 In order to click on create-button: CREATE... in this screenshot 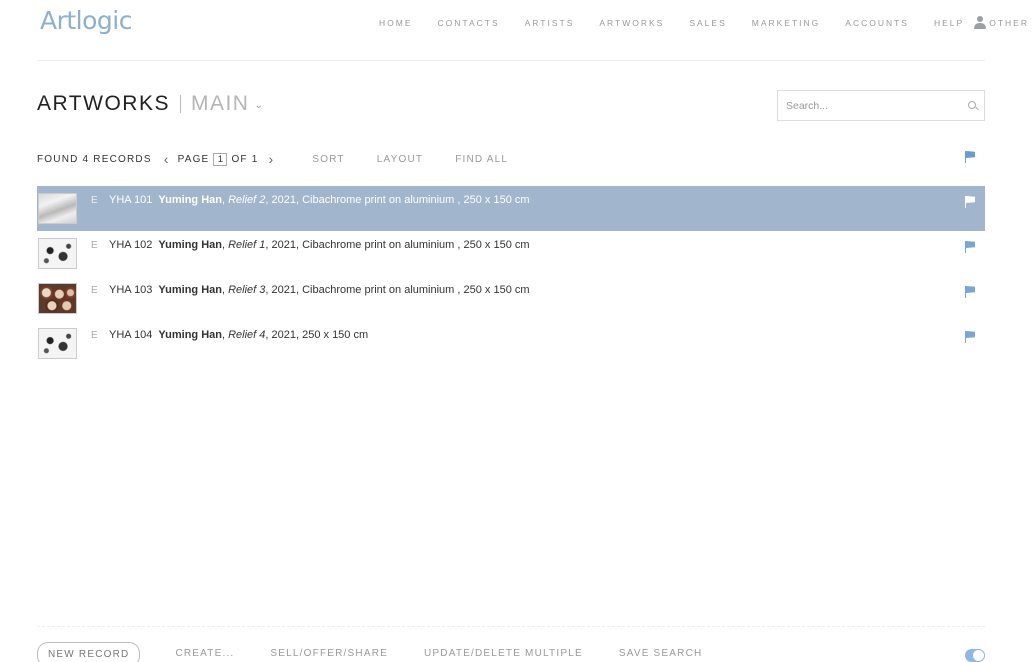, I will do `click(204, 653)`.